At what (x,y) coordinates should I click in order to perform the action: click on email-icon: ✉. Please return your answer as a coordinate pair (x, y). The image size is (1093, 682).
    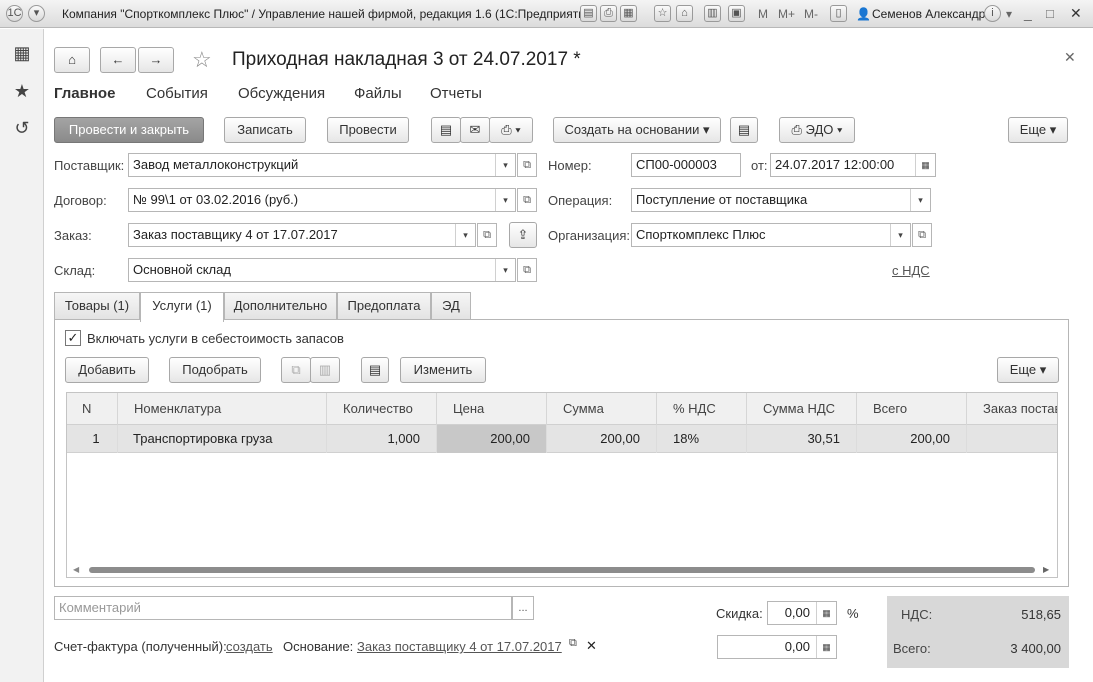
    Looking at the image, I should click on (475, 130).